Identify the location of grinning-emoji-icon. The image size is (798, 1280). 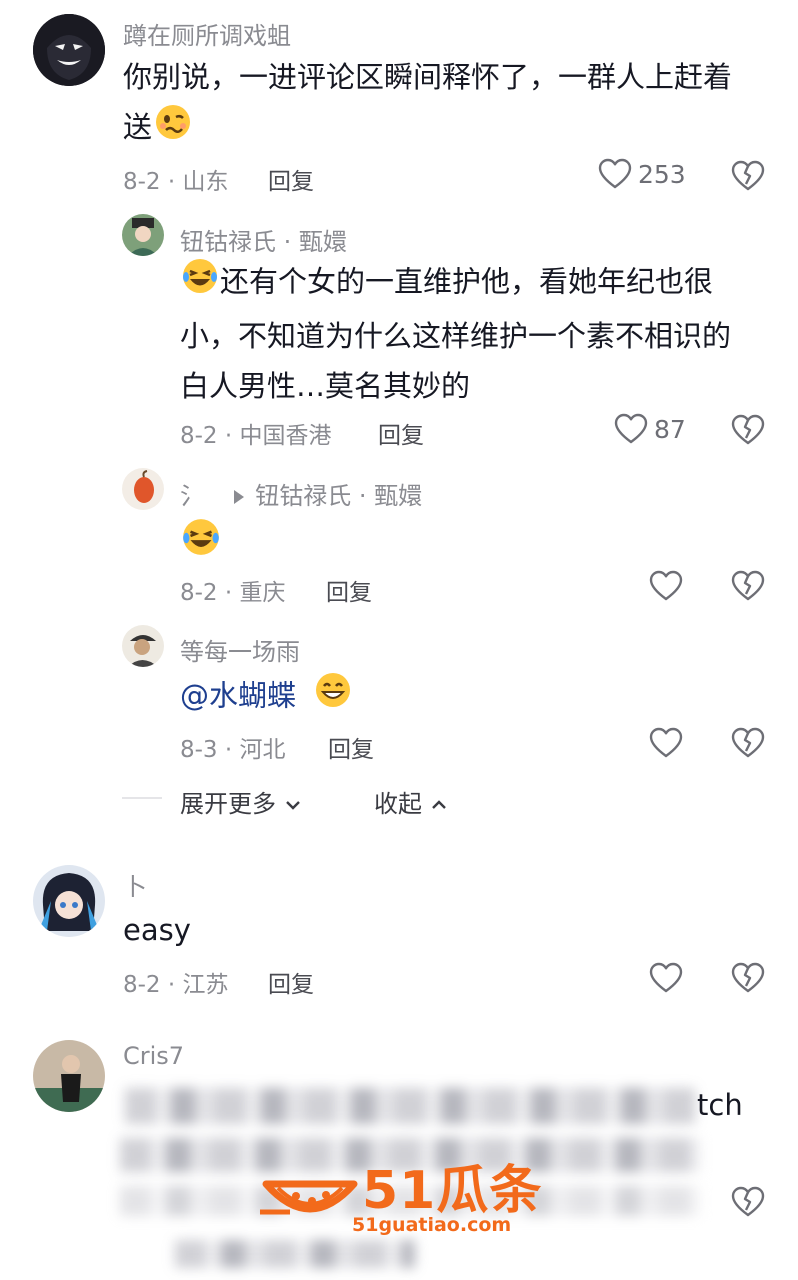
(333, 697).